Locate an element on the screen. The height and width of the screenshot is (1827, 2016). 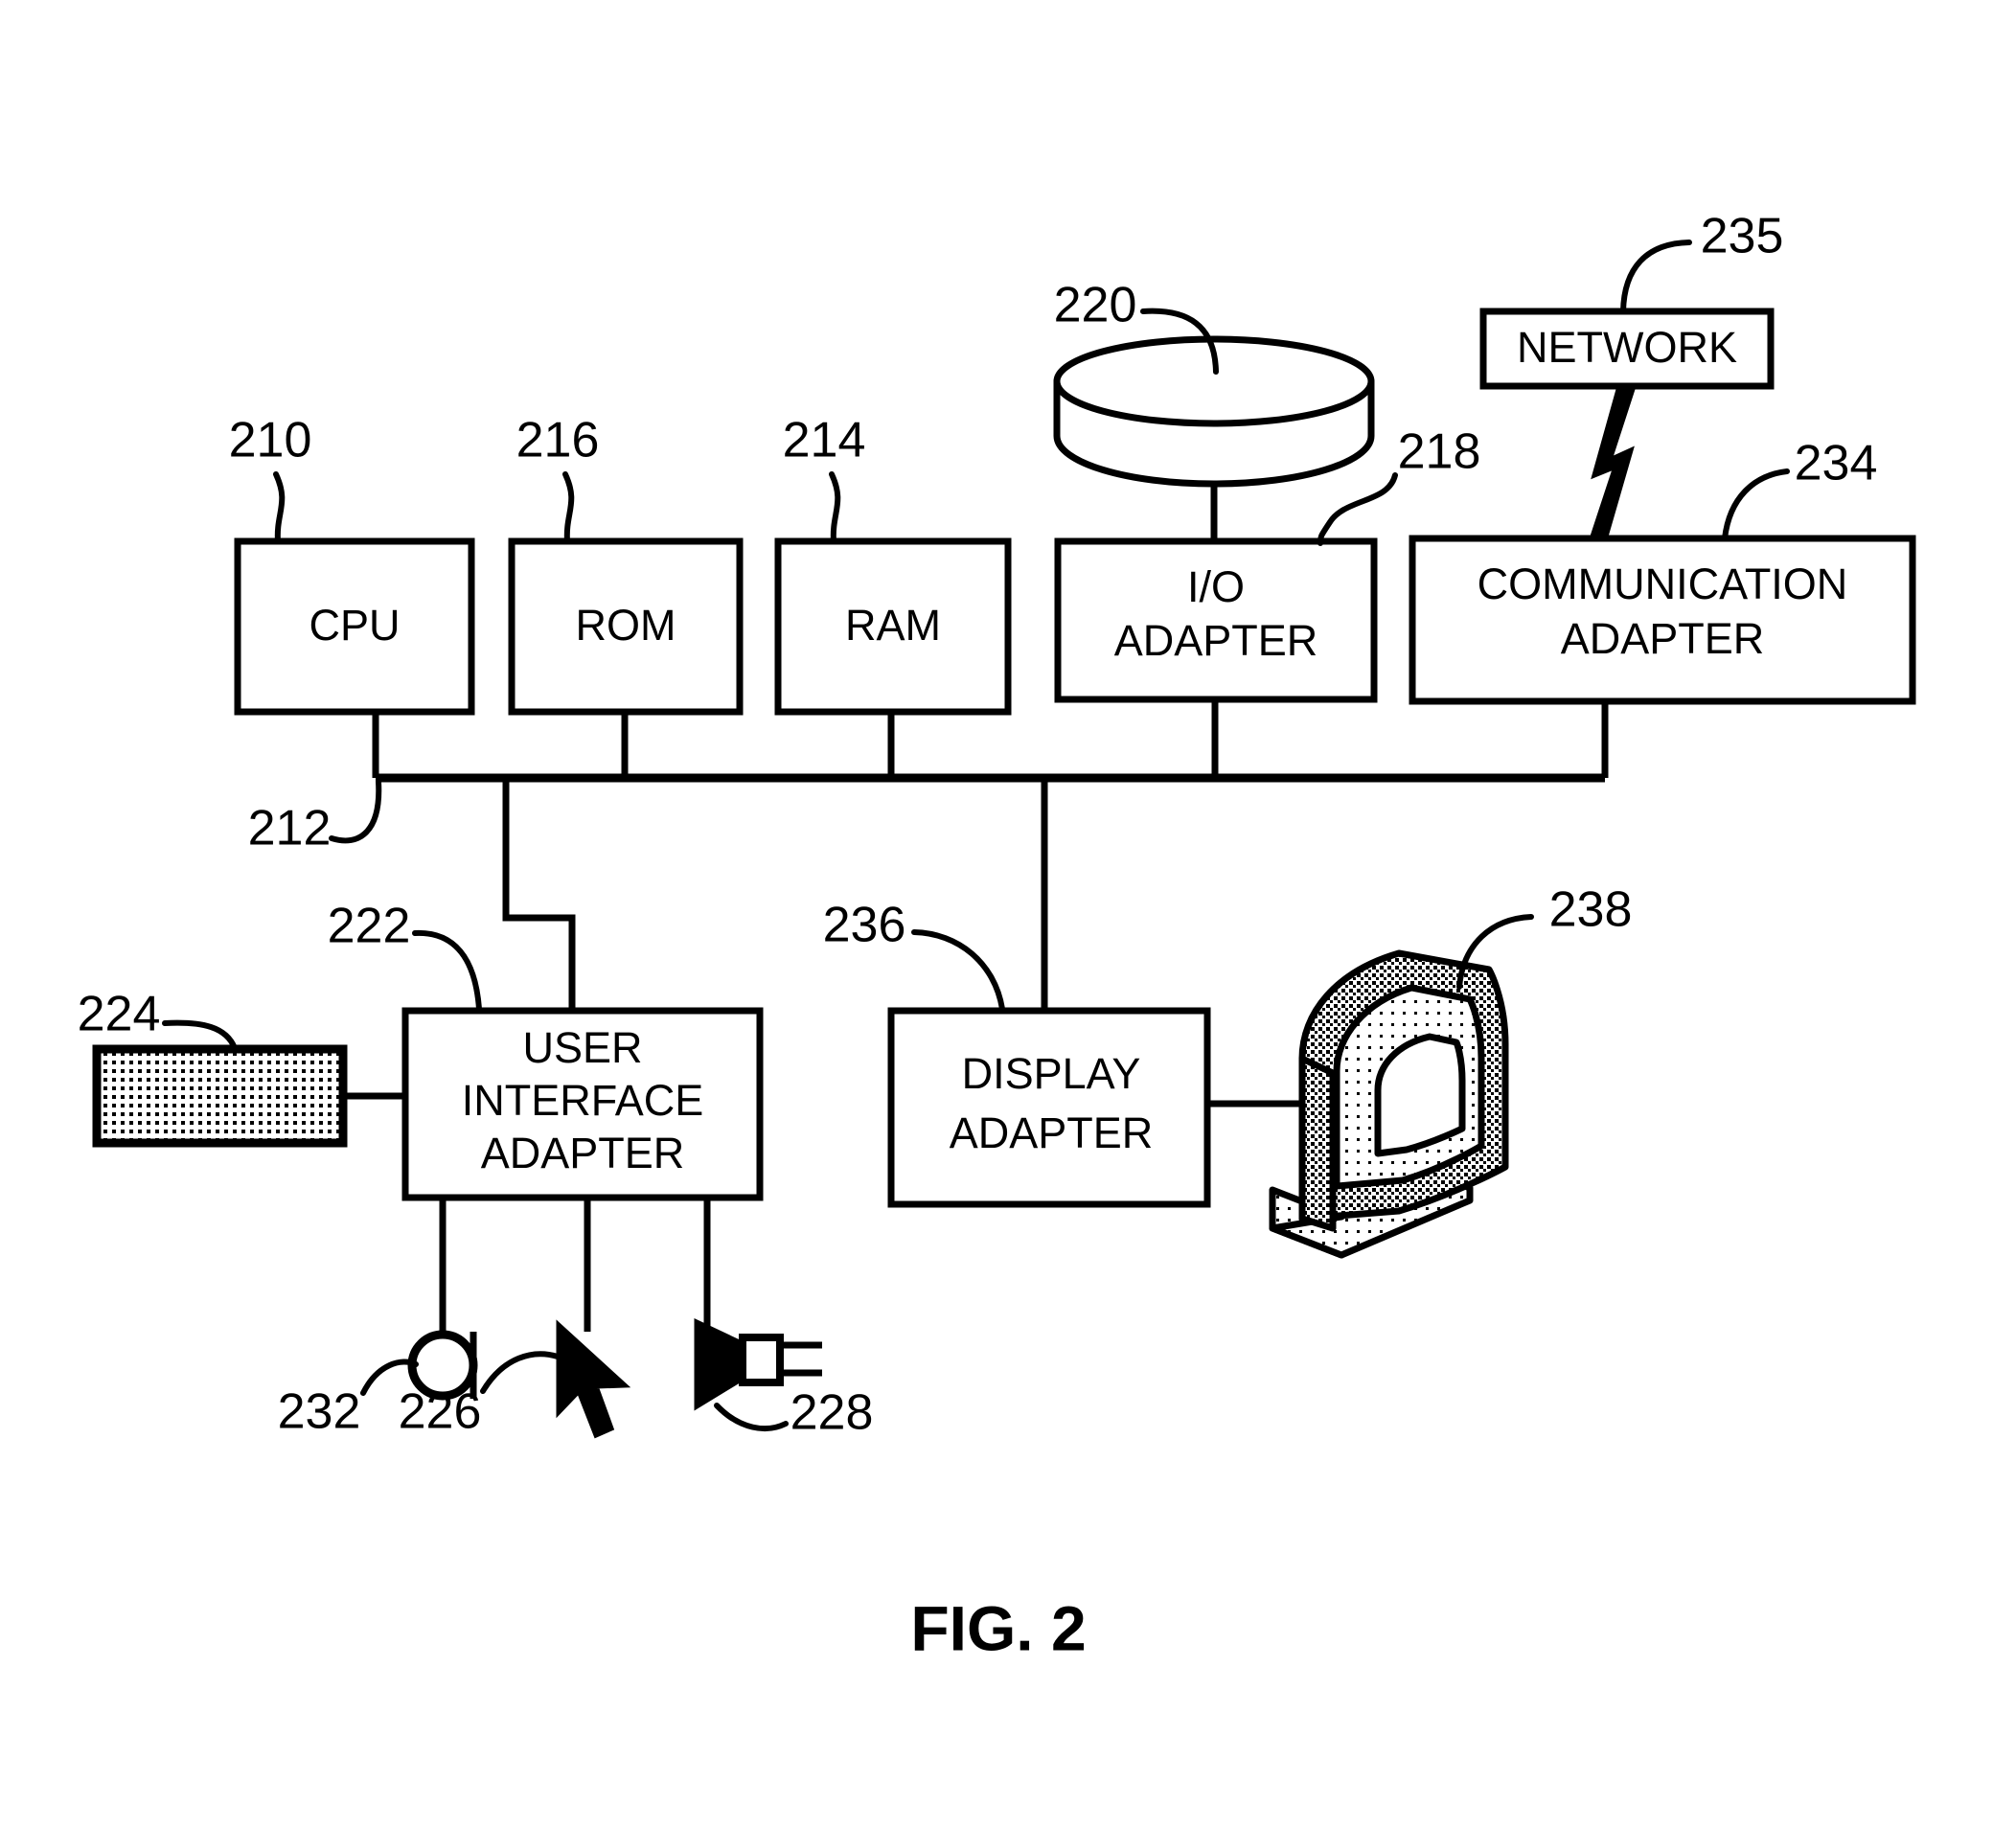
ref-label-212: 212 is located at coordinates (290, 828).